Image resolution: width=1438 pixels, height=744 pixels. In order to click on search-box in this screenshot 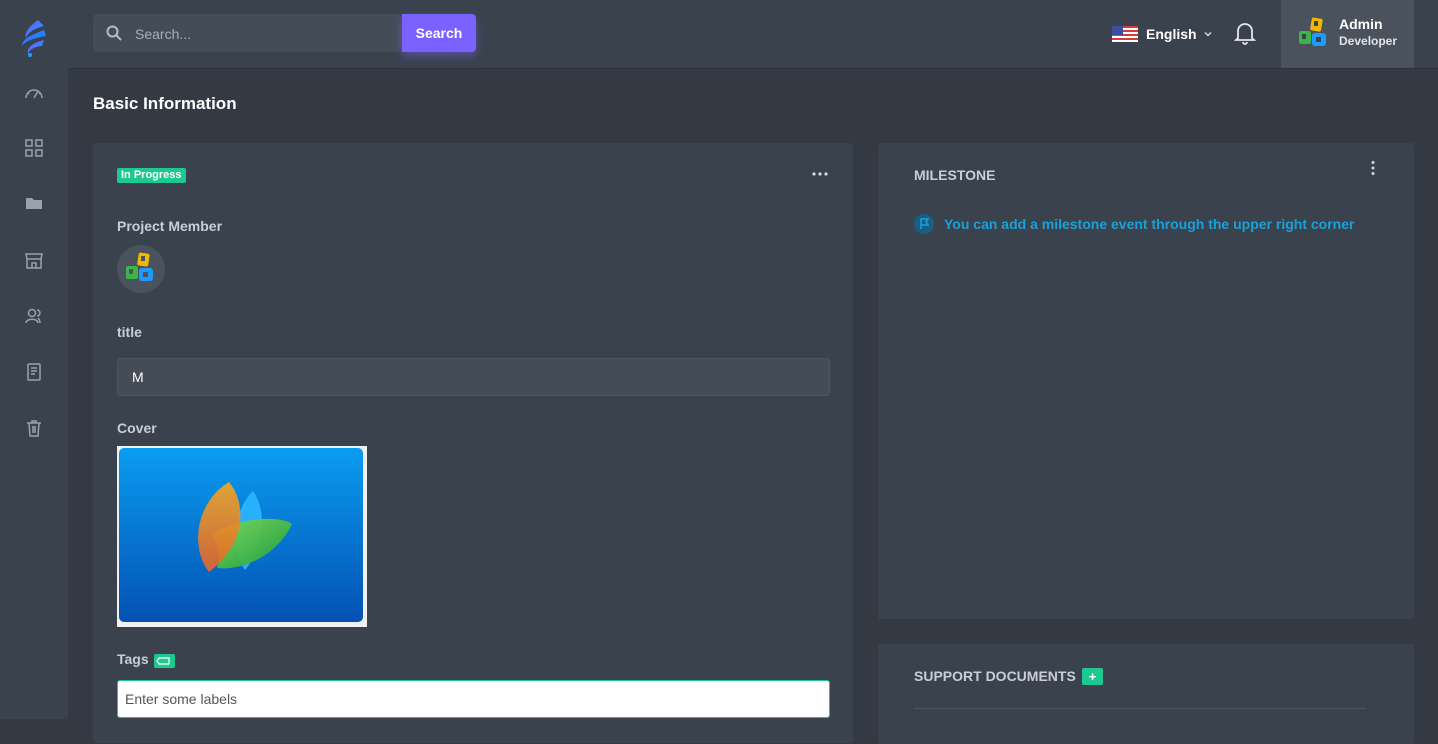, I will do `click(250, 34)`.